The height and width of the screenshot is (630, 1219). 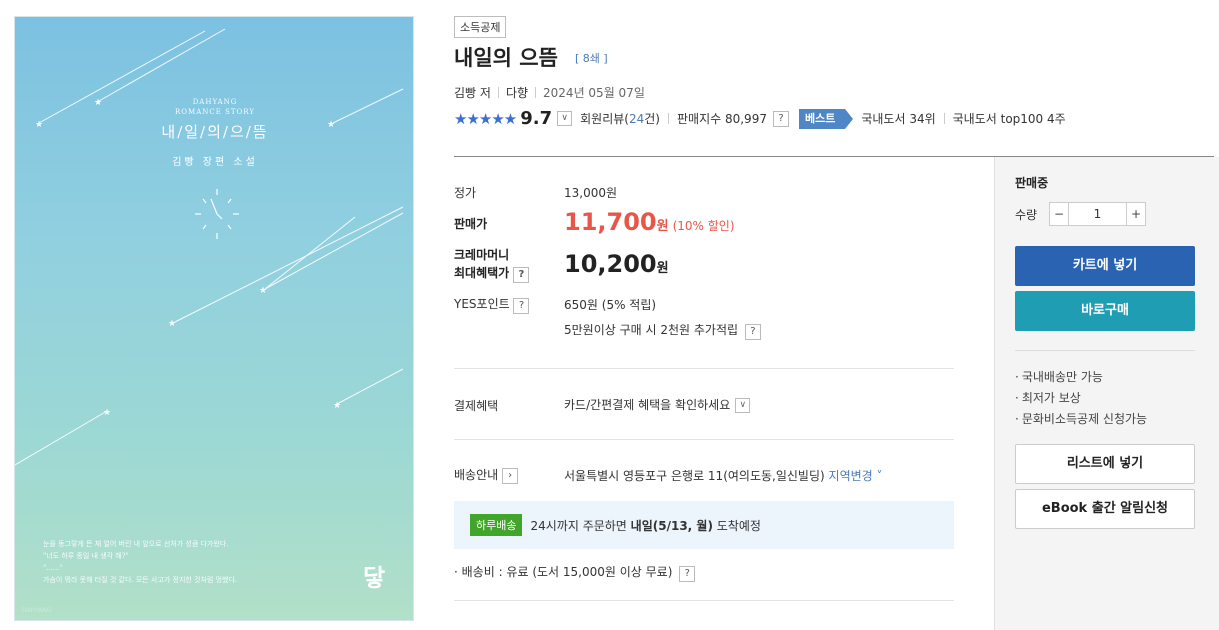 I want to click on purchase-notes: 국내배송만 가능 최저가 보상 문화비소득공제 신청가능, so click(x=1081, y=398).